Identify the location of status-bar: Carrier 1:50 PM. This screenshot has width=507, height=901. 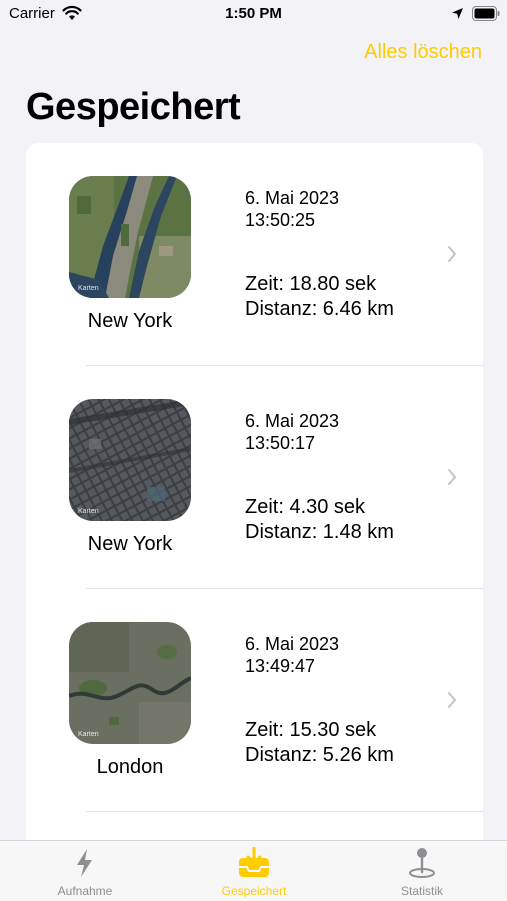
(253, 15).